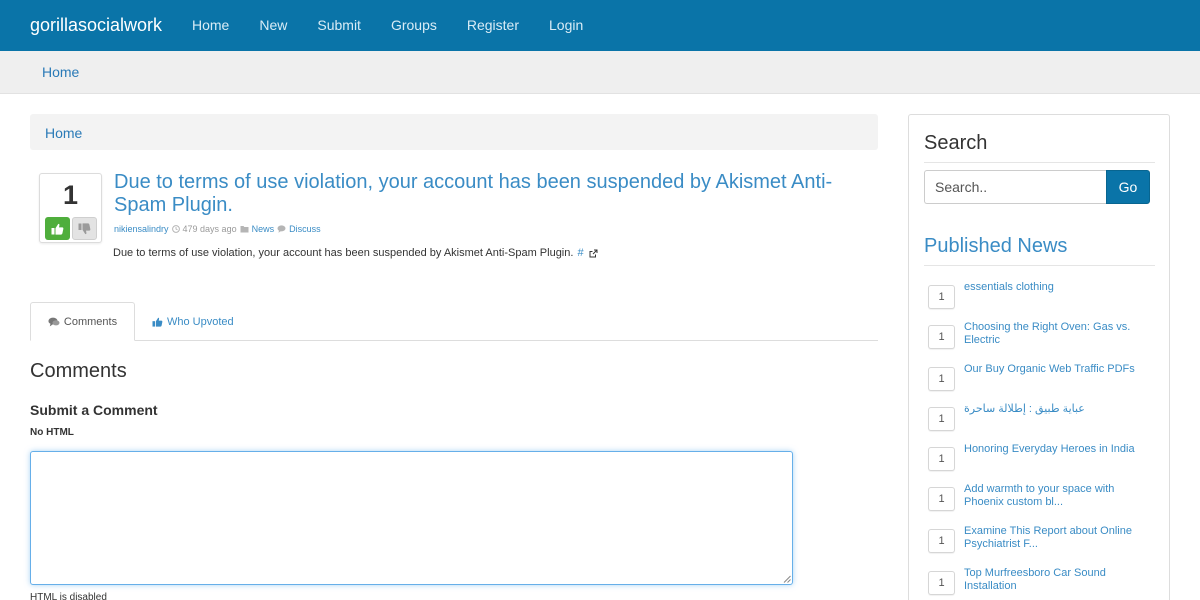 The height and width of the screenshot is (600, 1200). I want to click on news-title-link: Top Murfreesboro Car Sound Installation, so click(1059, 580).